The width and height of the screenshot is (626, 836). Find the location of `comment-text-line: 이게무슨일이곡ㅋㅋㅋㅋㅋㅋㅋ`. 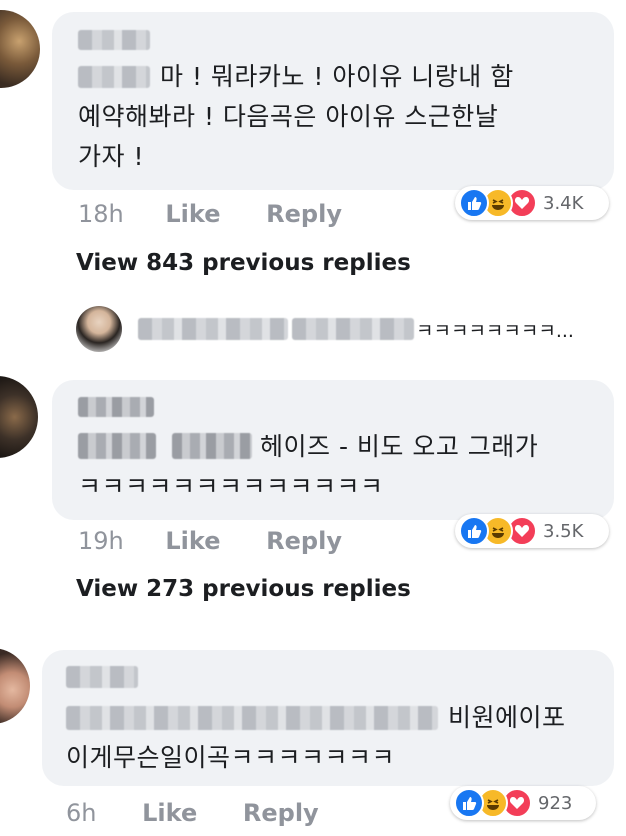

comment-text-line: 이게무슨일이곡ㅋㅋㅋㅋㅋㅋㅋ is located at coordinates (231, 757).